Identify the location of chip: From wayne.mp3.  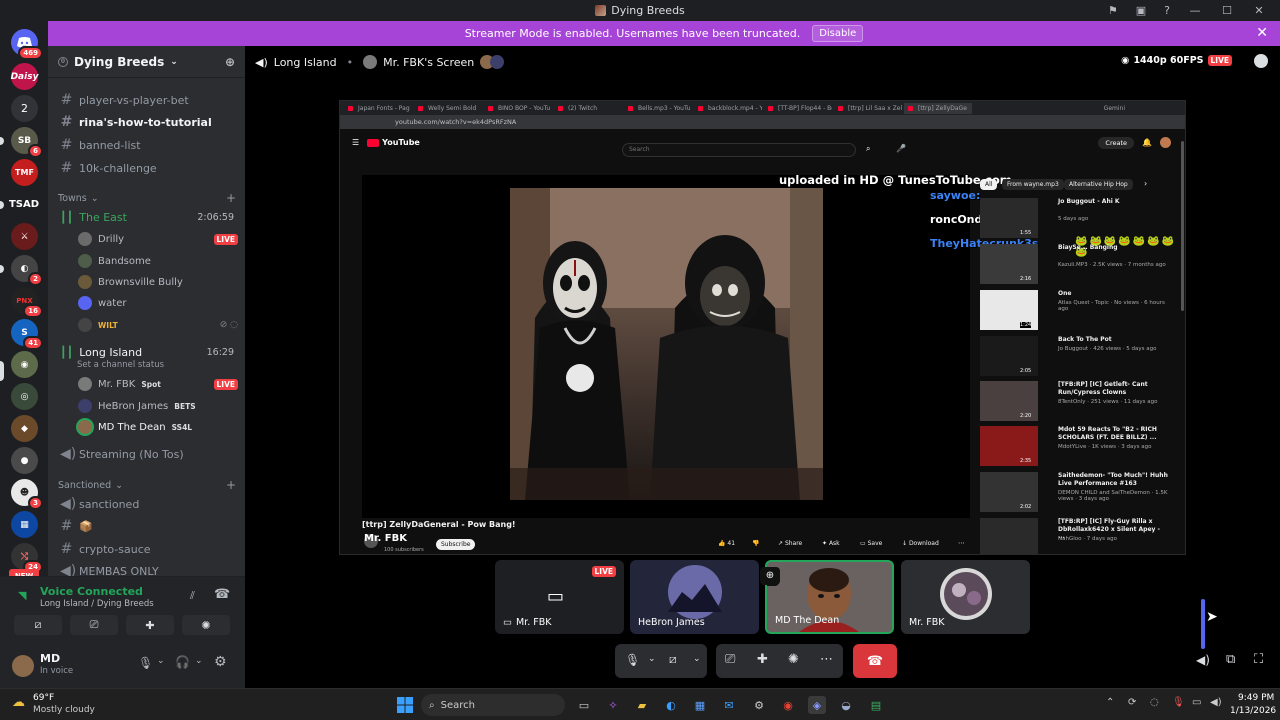
(1033, 184).